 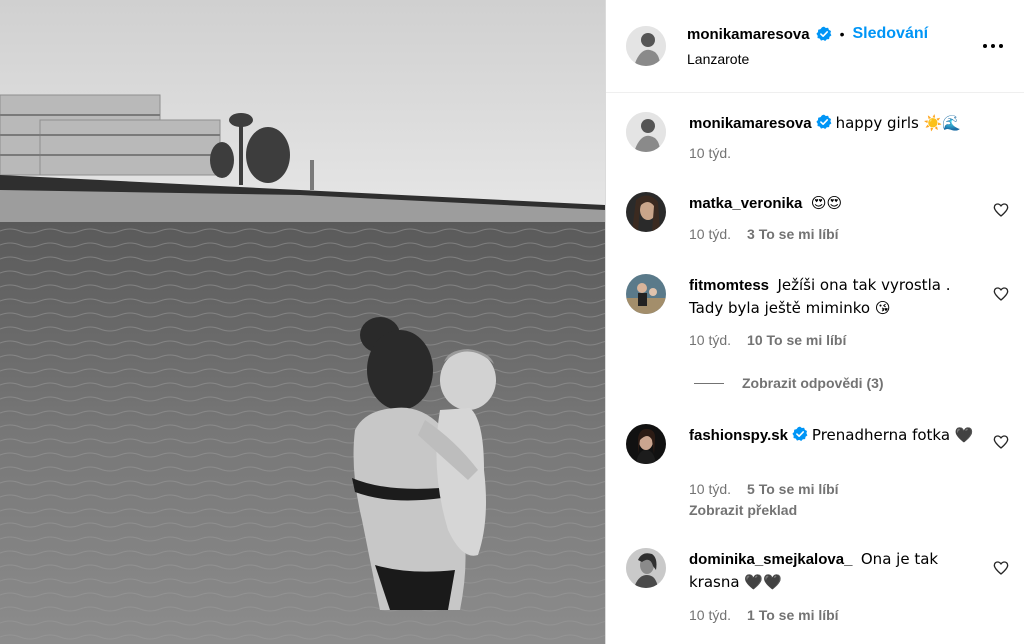 I want to click on view-replies-button: Zobrazit odpovědi (3), so click(x=789, y=383).